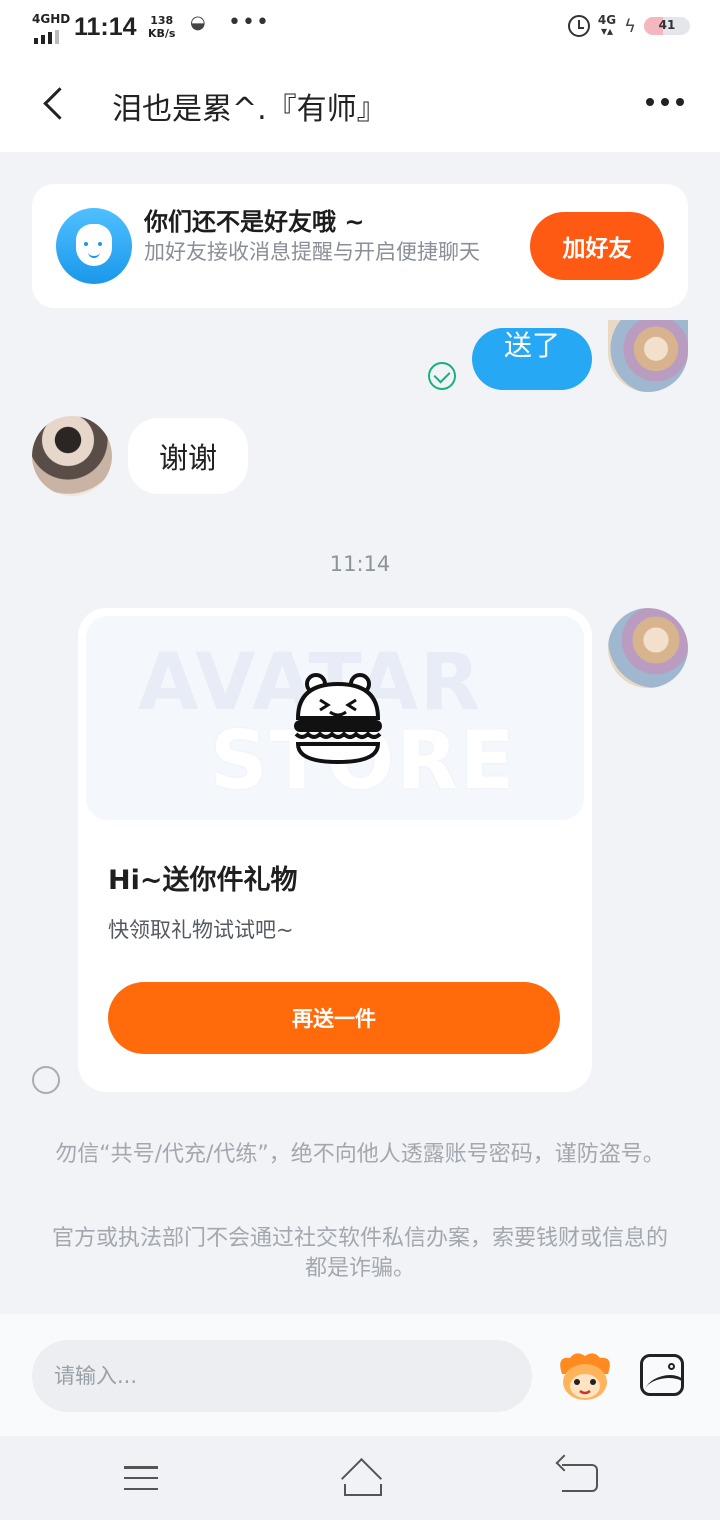 This screenshot has width=720, height=1520. What do you see at coordinates (282, 1376) in the screenshot?
I see `message-input` at bounding box center [282, 1376].